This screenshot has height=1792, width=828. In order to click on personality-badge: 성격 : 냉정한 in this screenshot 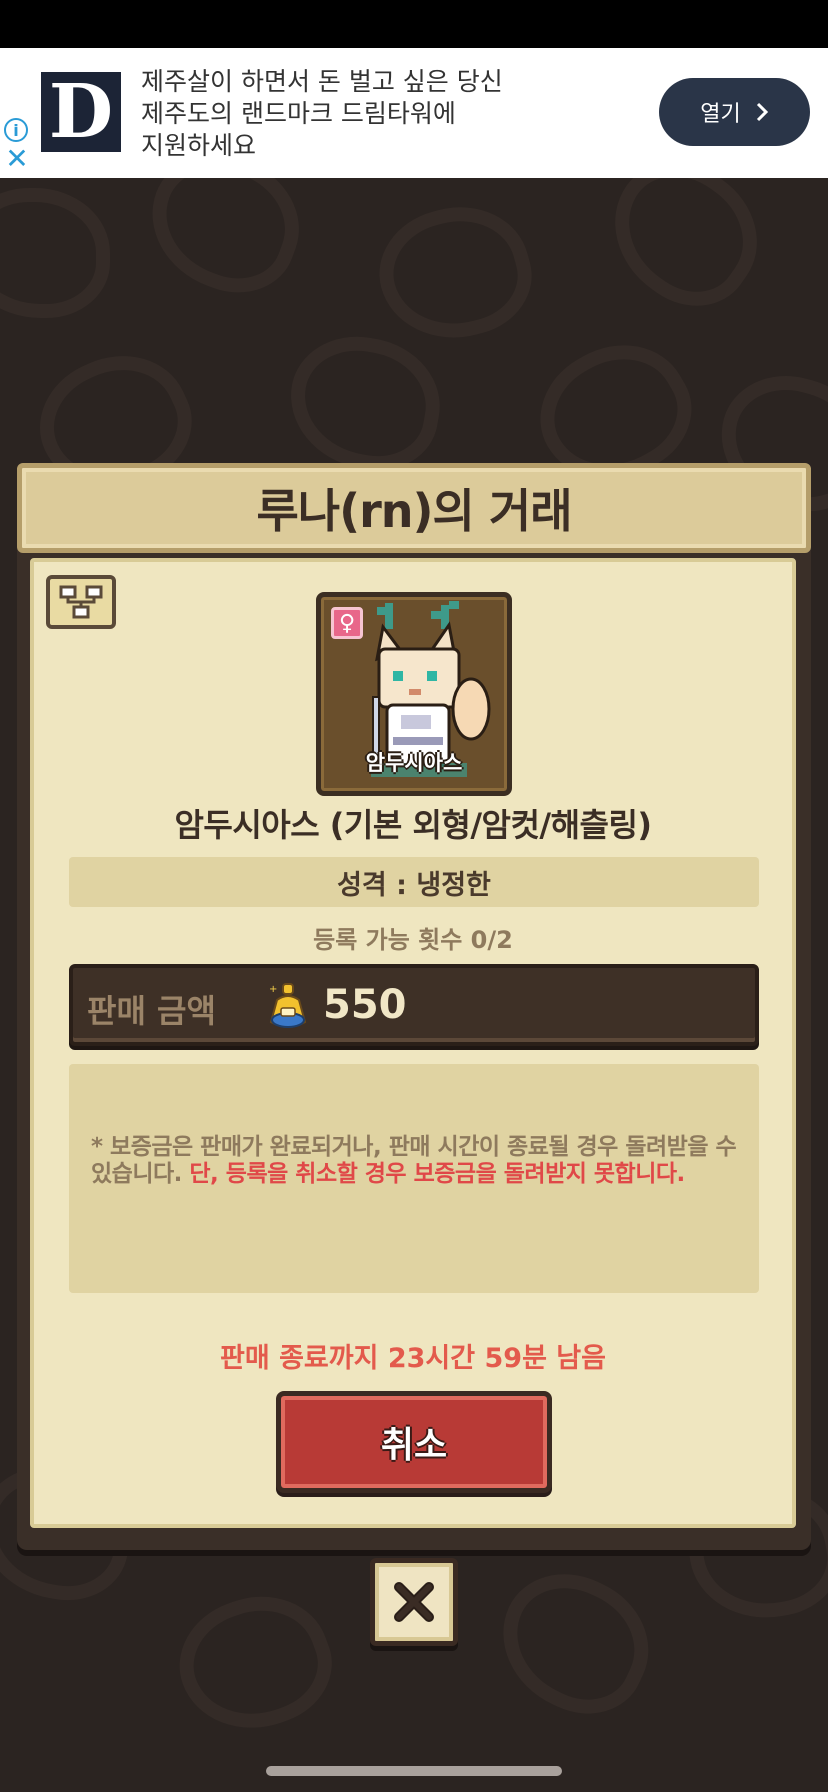, I will do `click(414, 882)`.